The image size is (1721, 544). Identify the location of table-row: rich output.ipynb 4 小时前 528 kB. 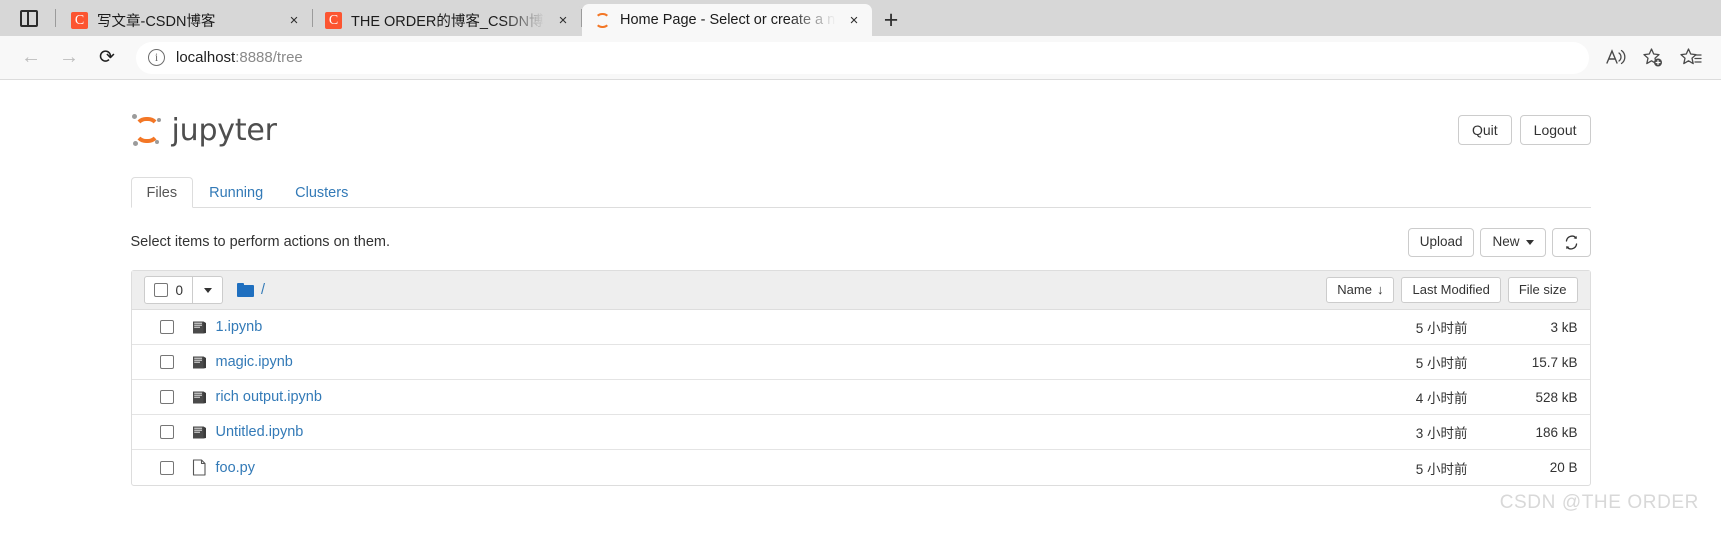
(860, 397).